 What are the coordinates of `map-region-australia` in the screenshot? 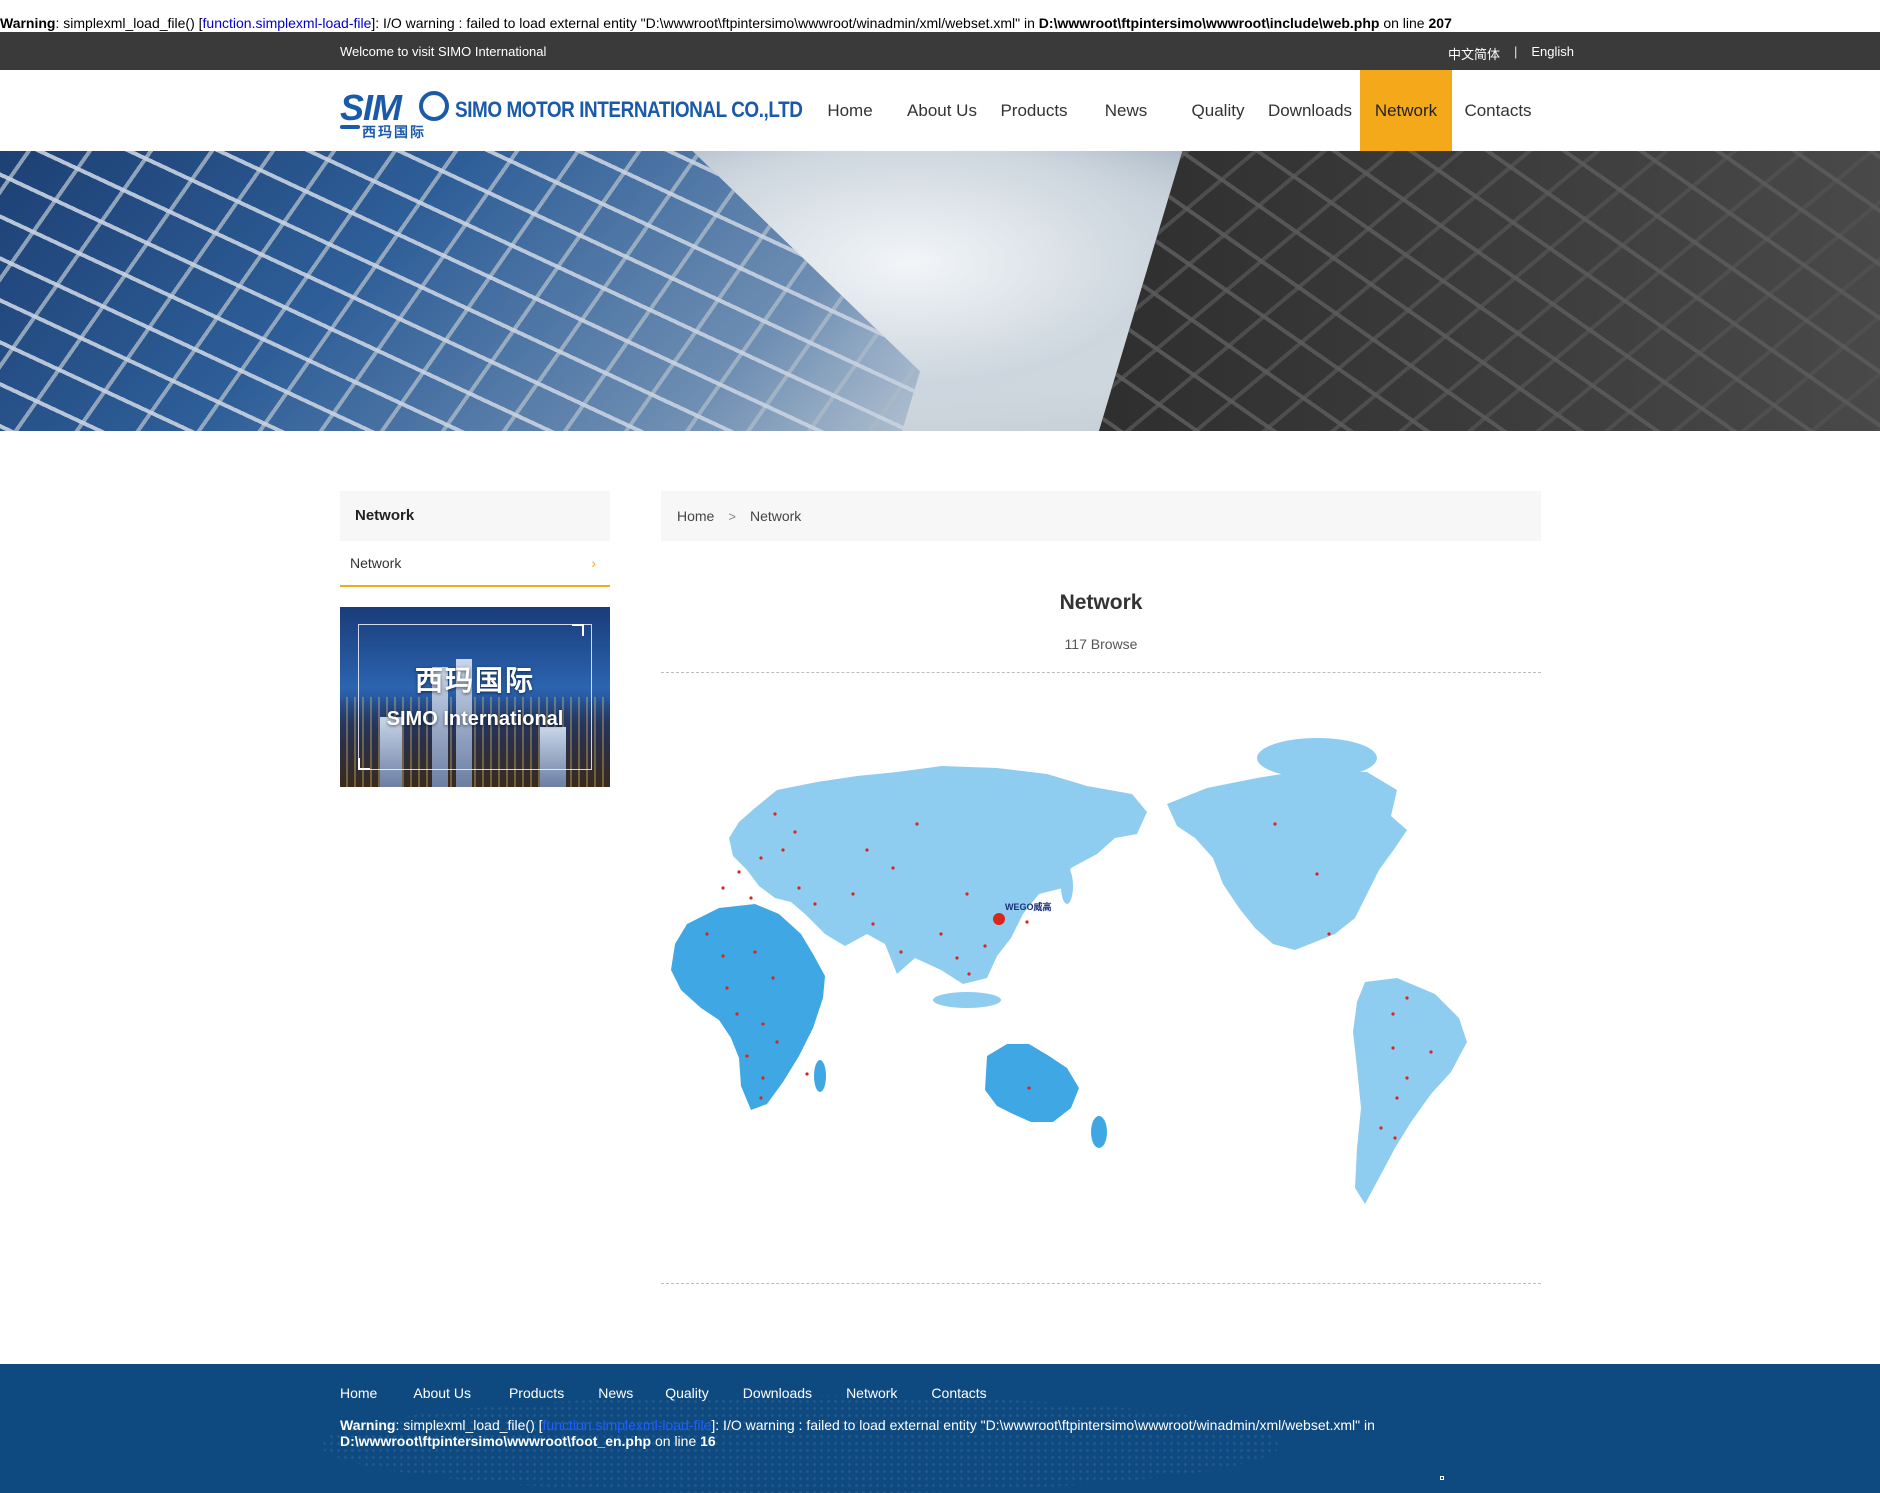 It's located at (1032, 1083).